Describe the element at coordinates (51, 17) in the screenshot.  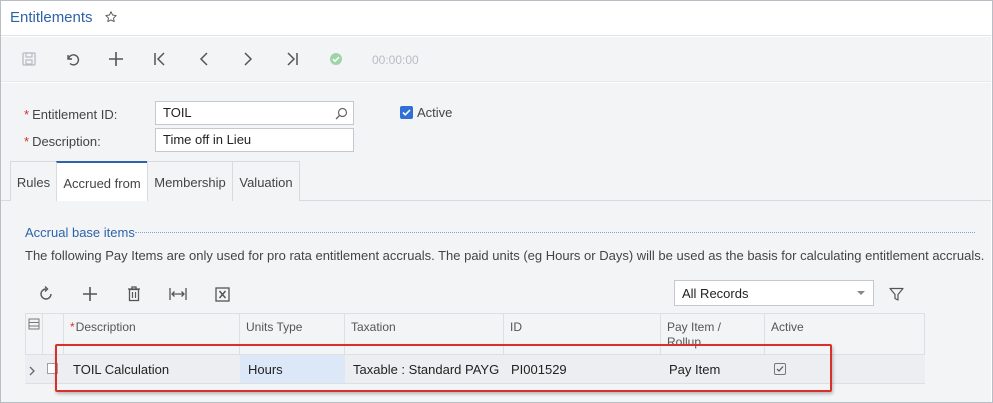
I see `page-title: Entitlements` at that location.